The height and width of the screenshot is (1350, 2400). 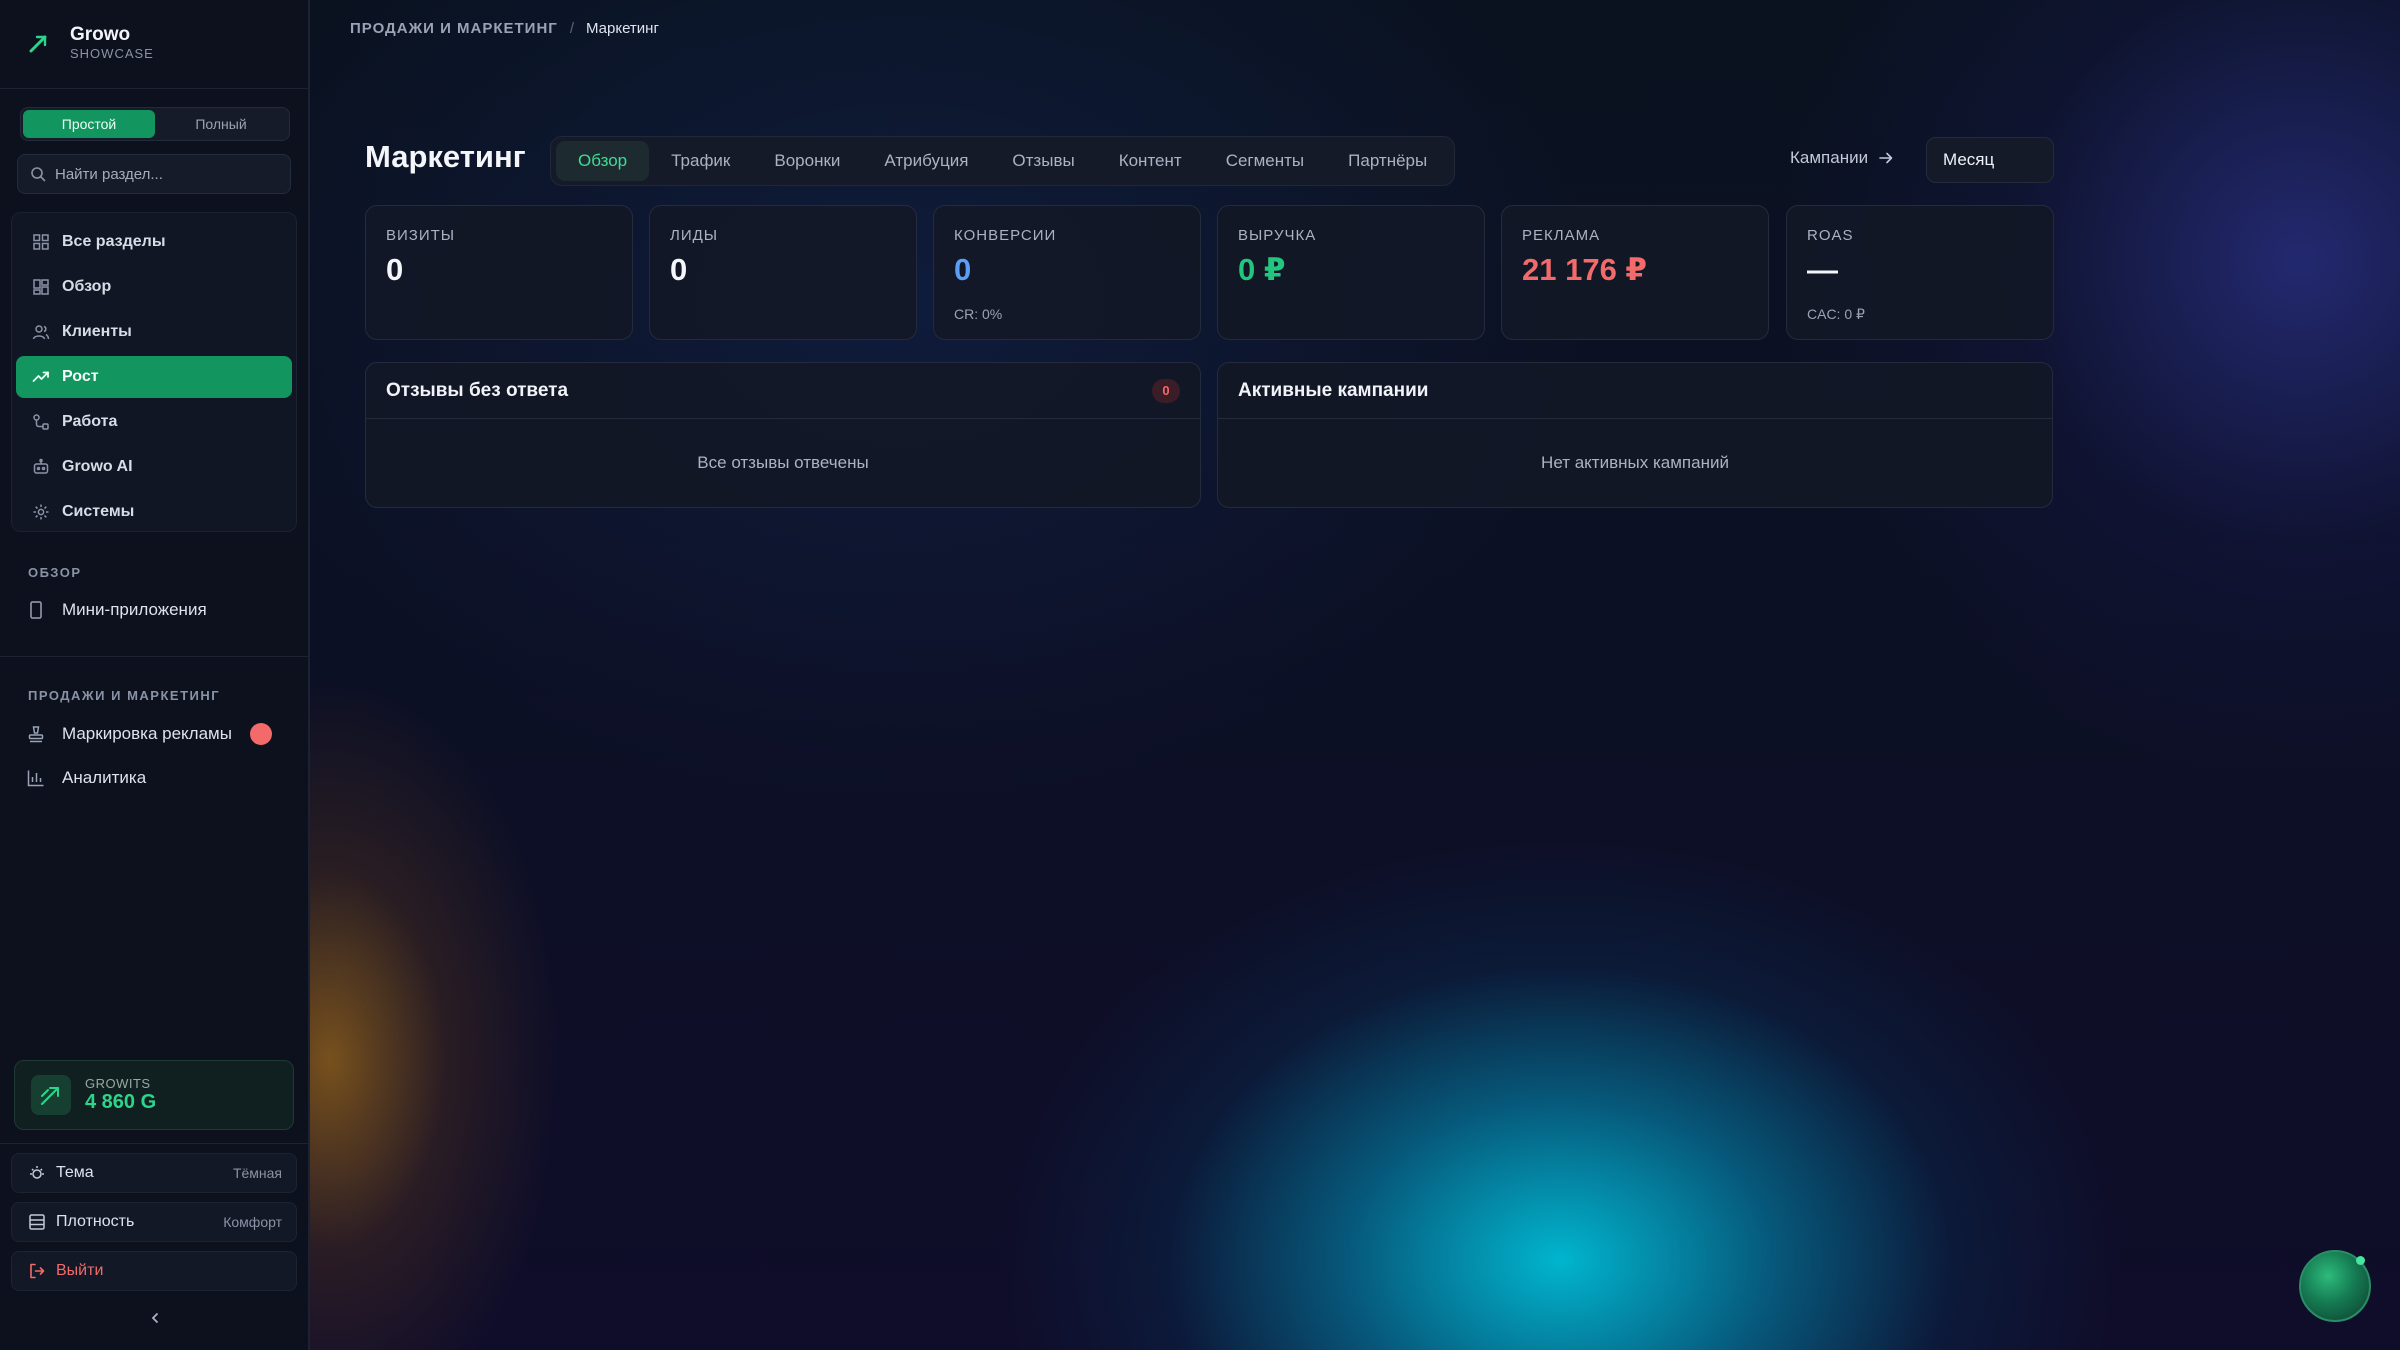 I want to click on logout-button: Выйти, so click(x=154, y=1271).